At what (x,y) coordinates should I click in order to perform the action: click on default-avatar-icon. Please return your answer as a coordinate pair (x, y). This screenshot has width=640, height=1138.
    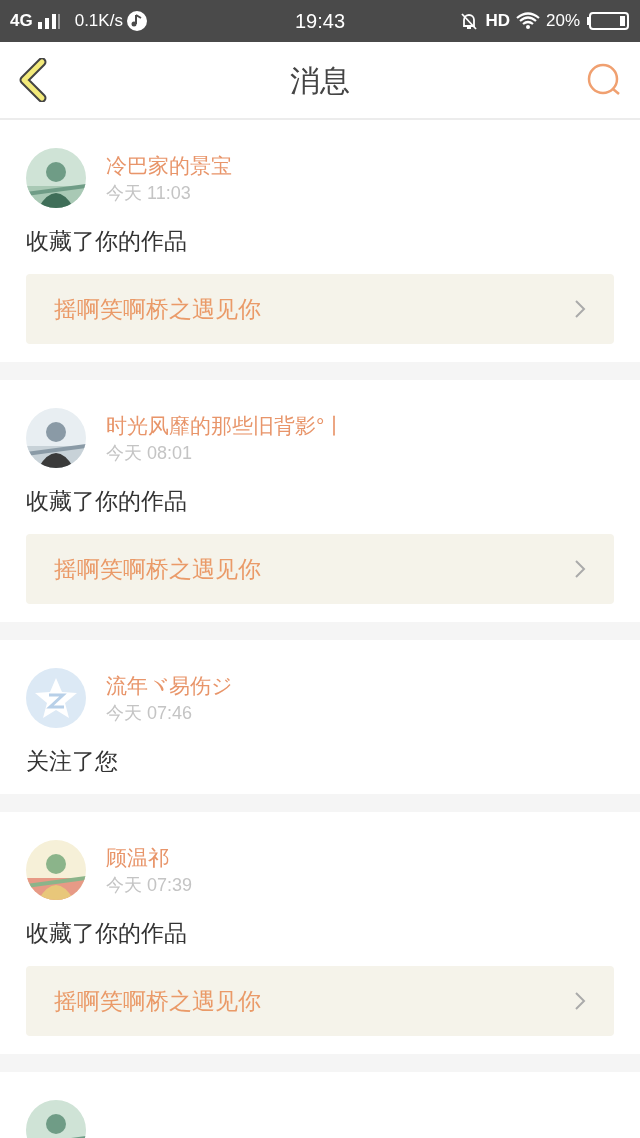
    Looking at the image, I should click on (56, 698).